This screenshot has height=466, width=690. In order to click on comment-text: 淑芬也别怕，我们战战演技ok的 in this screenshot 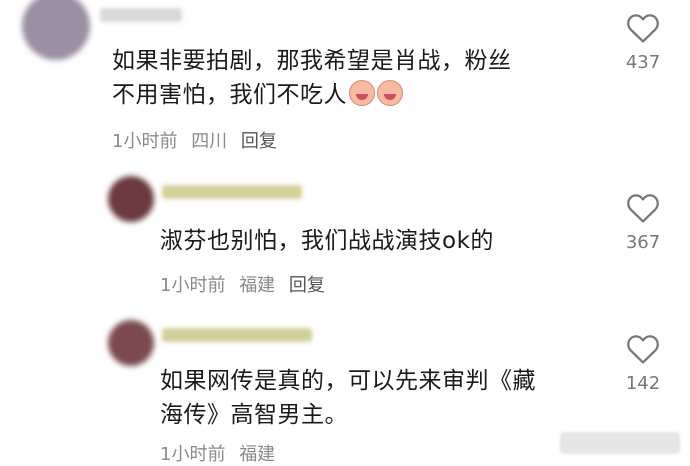, I will do `click(375, 241)`.